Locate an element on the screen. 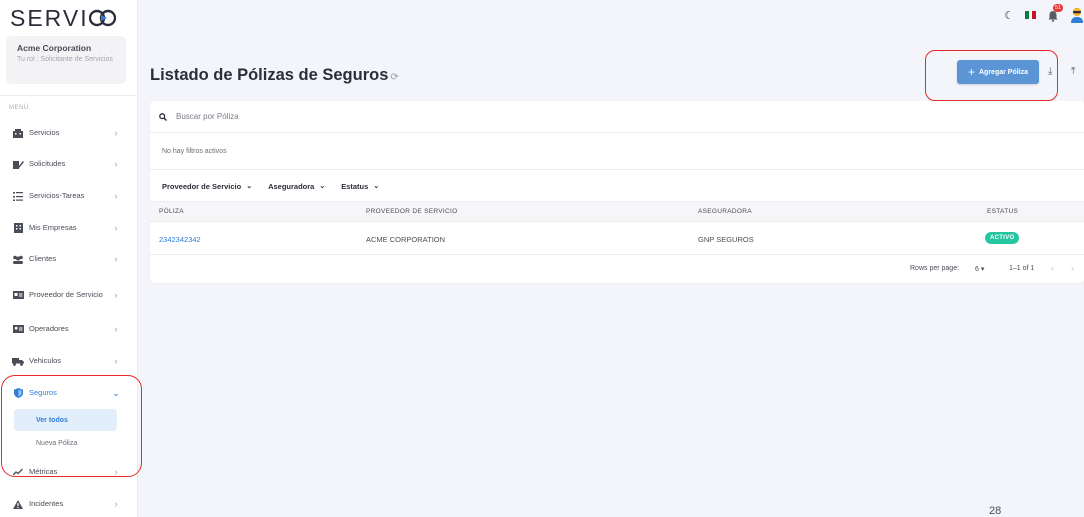 The height and width of the screenshot is (517, 1084). sidebar-item-incidentes: Incidentes › is located at coordinates (68, 504).